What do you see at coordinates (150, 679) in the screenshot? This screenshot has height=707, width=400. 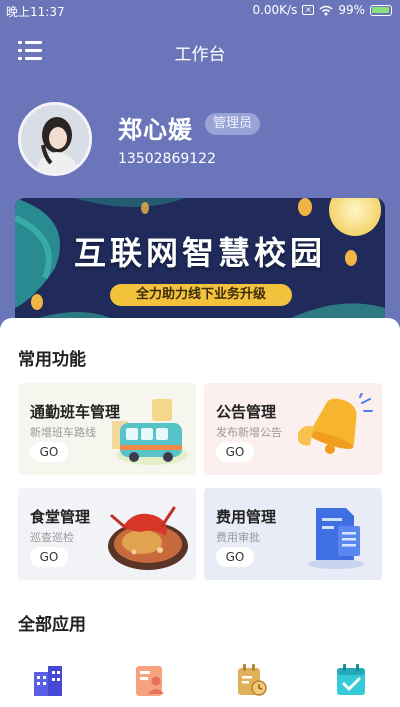 I see `contact-card-icon` at bounding box center [150, 679].